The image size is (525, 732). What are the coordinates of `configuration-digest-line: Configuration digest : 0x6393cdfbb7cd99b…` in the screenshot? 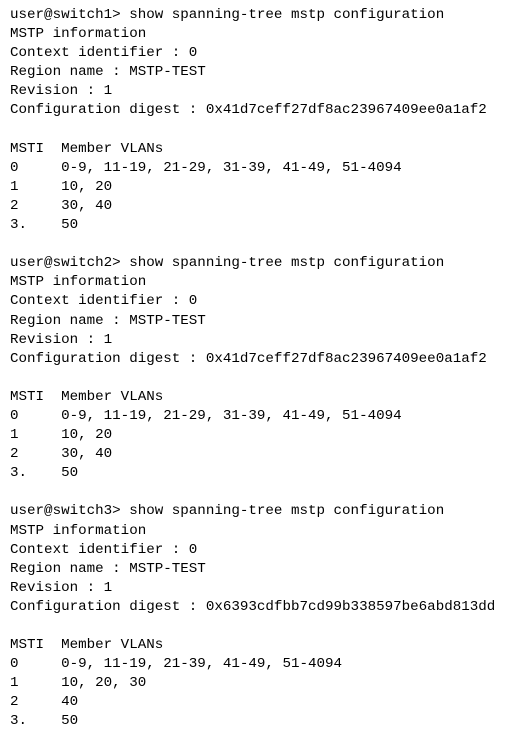 It's located at (253, 606).